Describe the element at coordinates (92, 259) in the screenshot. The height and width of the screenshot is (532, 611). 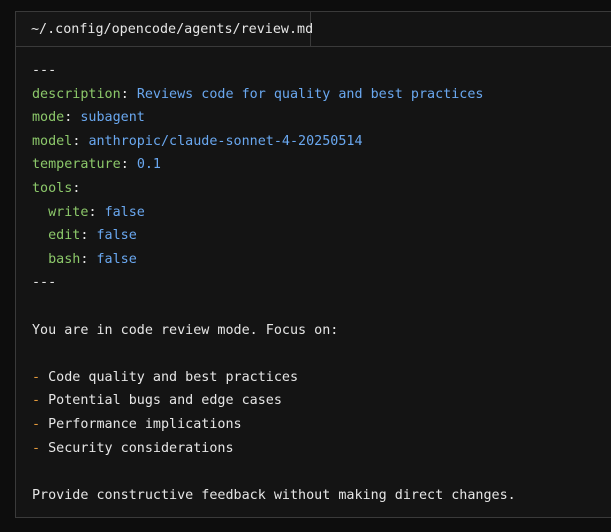
I see `tools-bash-line: bash: false` at that location.